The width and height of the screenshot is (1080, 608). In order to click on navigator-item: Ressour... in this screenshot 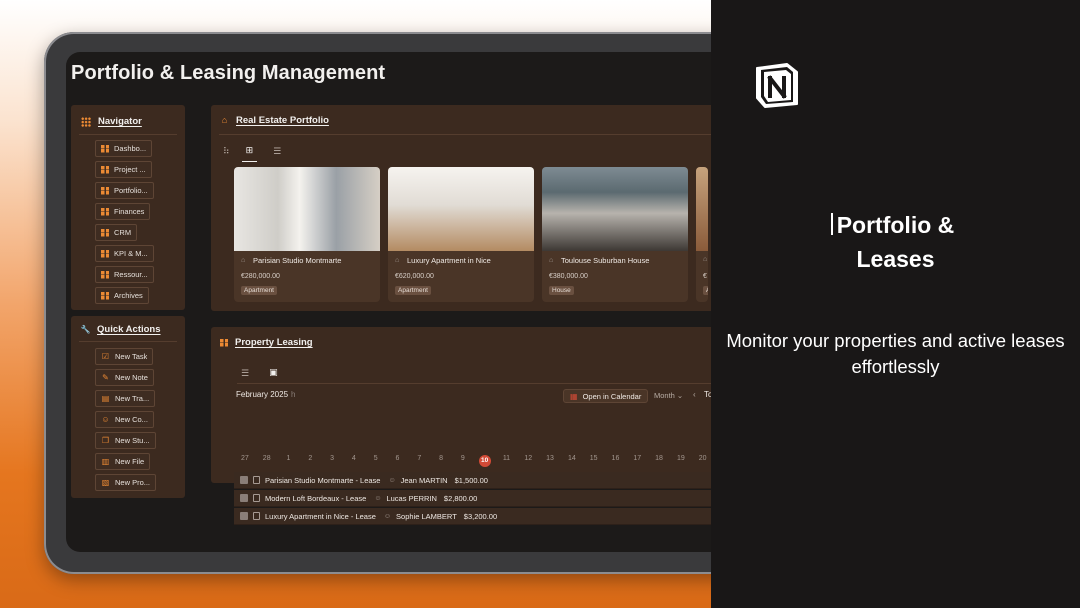, I will do `click(124, 274)`.